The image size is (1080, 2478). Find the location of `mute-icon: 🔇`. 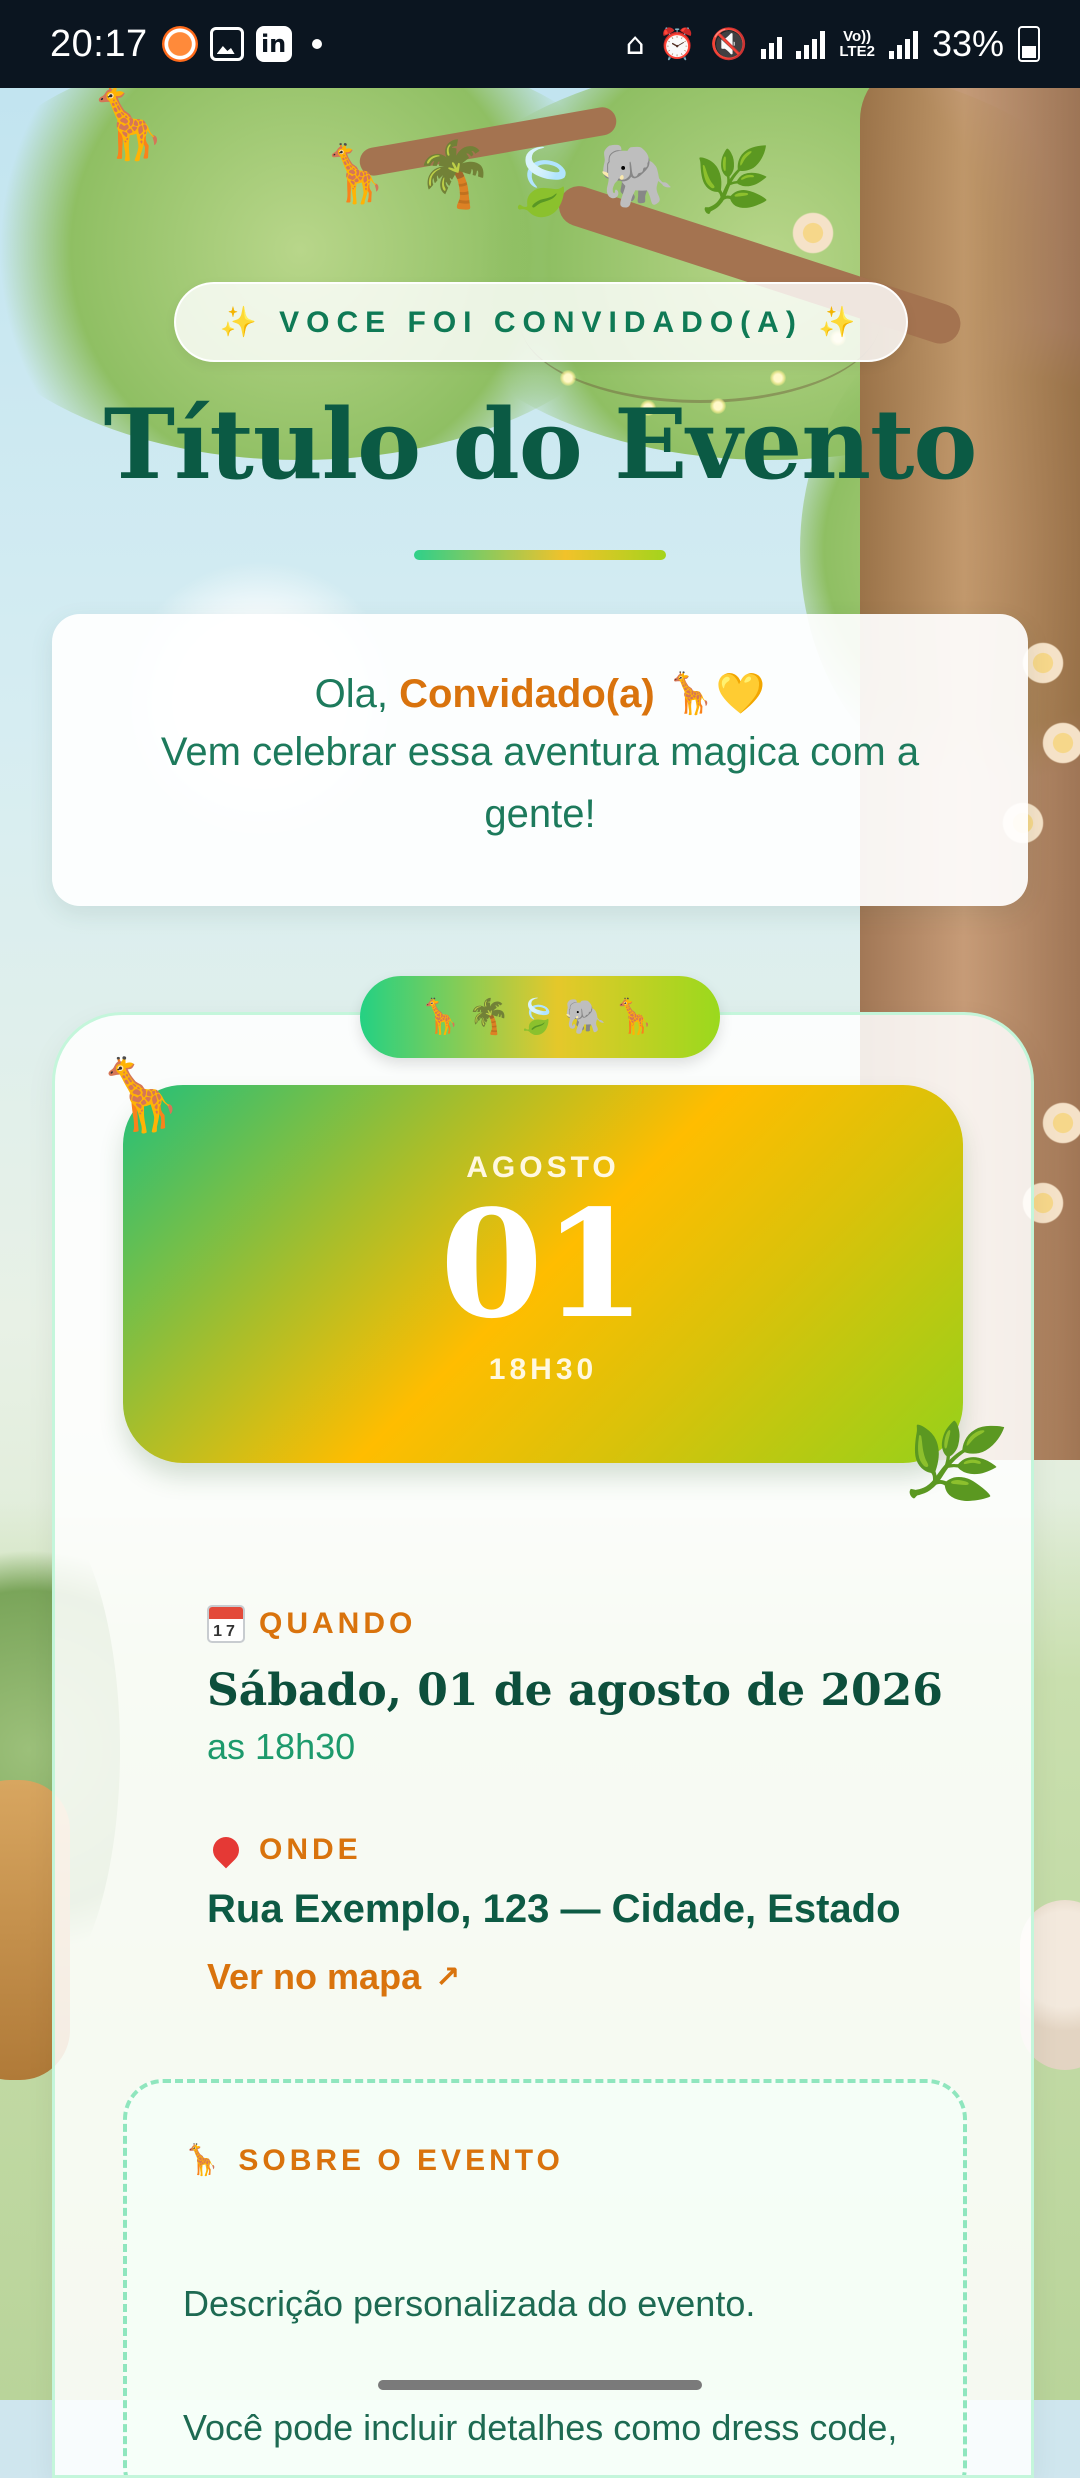

mute-icon: 🔇 is located at coordinates (729, 44).